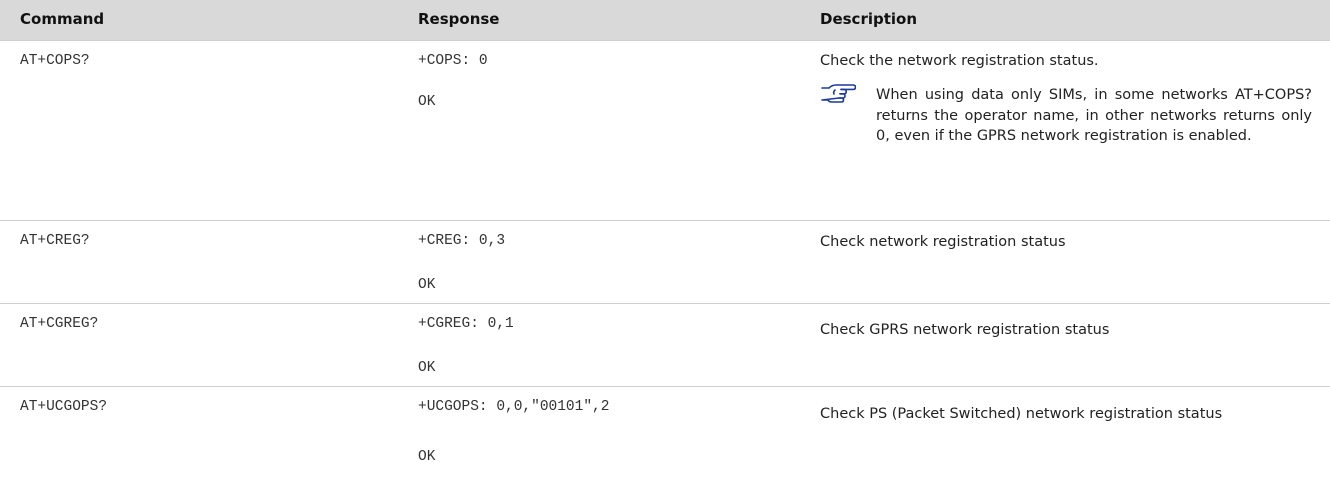 This screenshot has height=480, width=1330. What do you see at coordinates (665, 20) in the screenshot?
I see `table-header: Command Response Description` at bounding box center [665, 20].